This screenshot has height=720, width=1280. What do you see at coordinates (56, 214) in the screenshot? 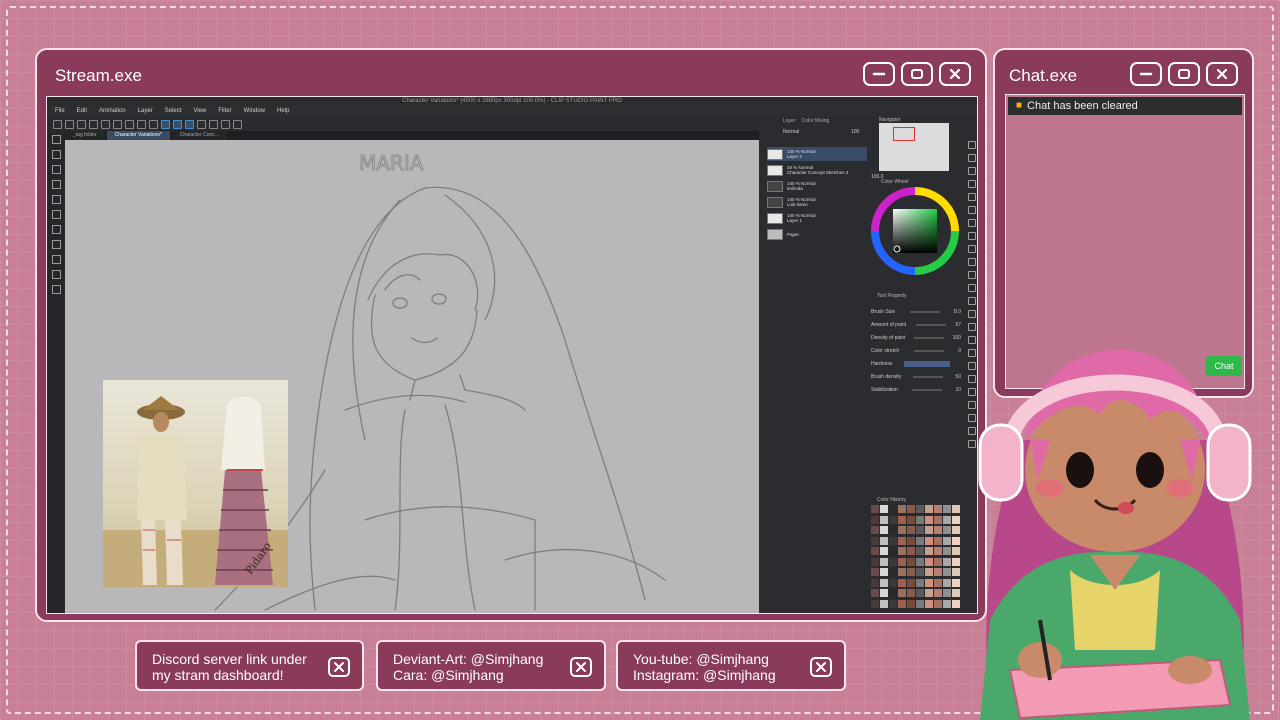
I see `pen-tool-icon` at bounding box center [56, 214].